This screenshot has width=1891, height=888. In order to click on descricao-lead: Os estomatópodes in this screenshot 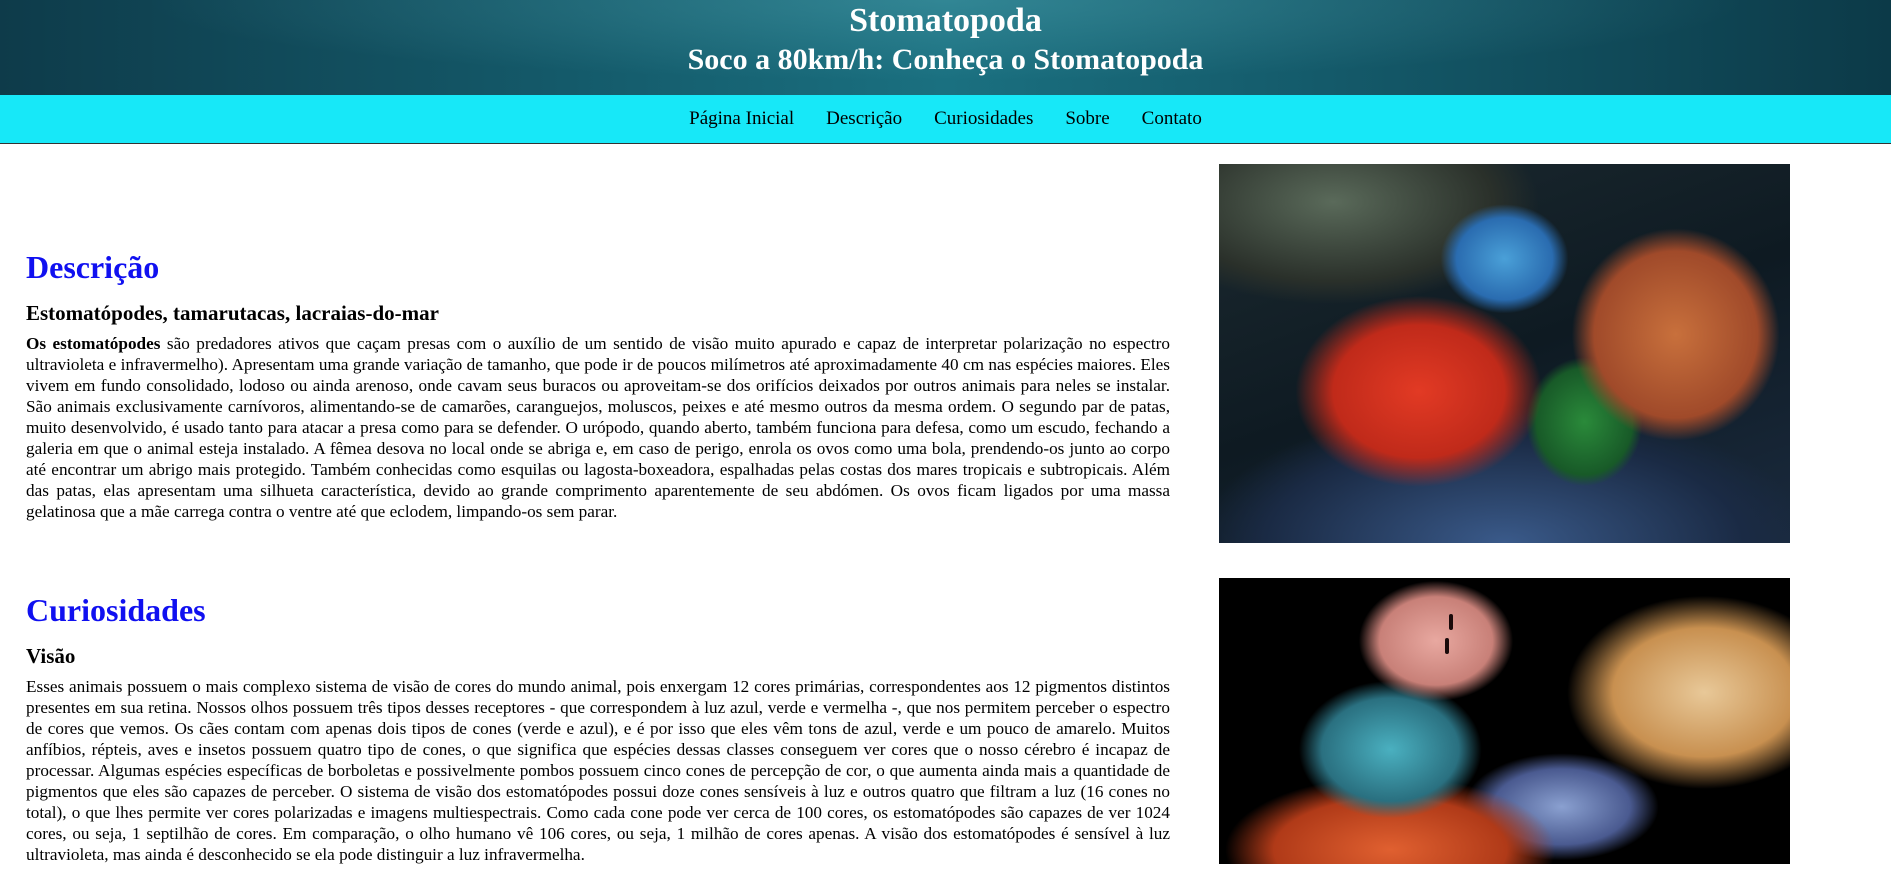, I will do `click(93, 343)`.